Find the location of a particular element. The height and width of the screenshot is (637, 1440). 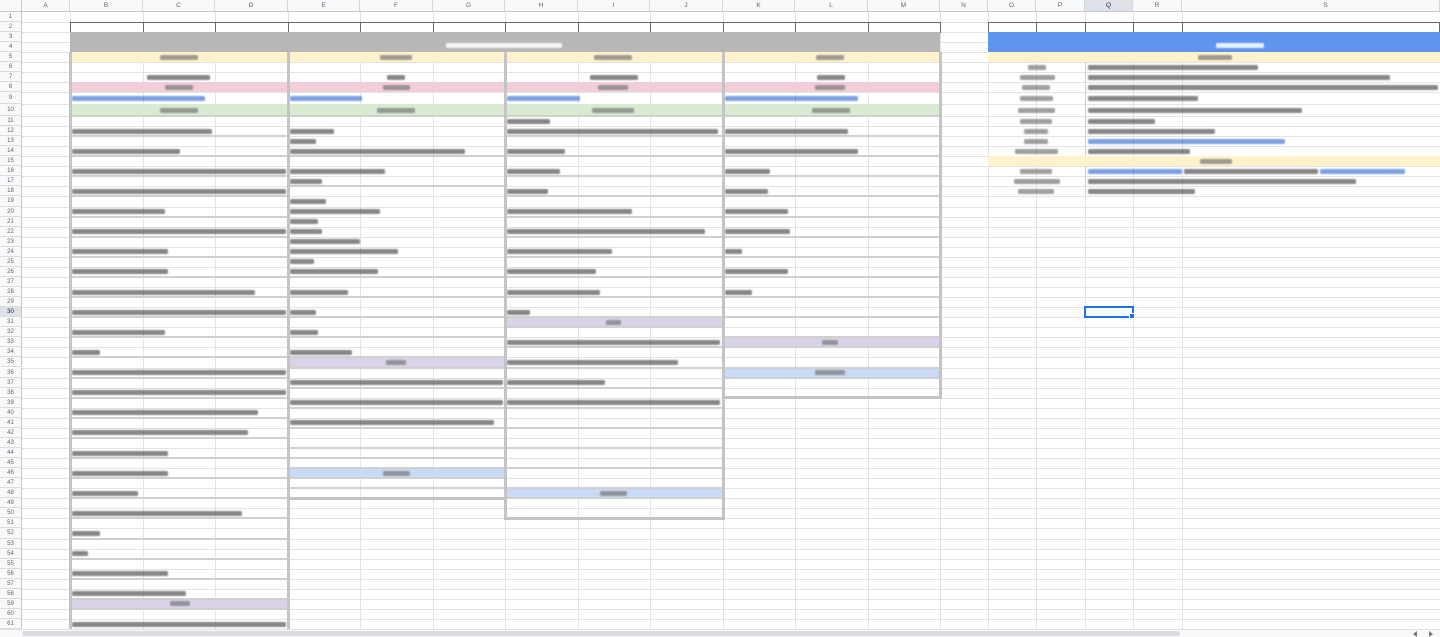

row-header-15: 15 is located at coordinates (11, 161).